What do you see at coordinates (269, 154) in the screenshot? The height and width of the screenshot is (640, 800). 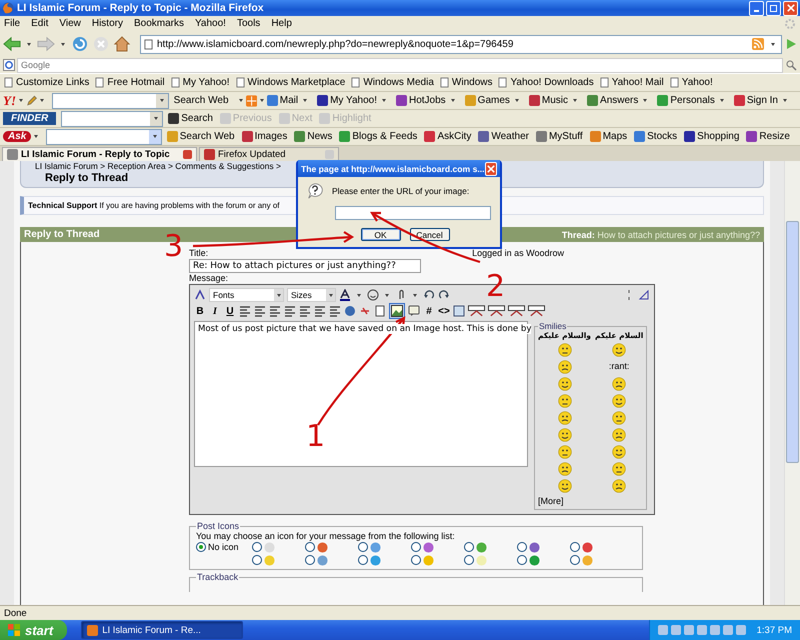 I see `browser-tab: Firefox Updated` at bounding box center [269, 154].